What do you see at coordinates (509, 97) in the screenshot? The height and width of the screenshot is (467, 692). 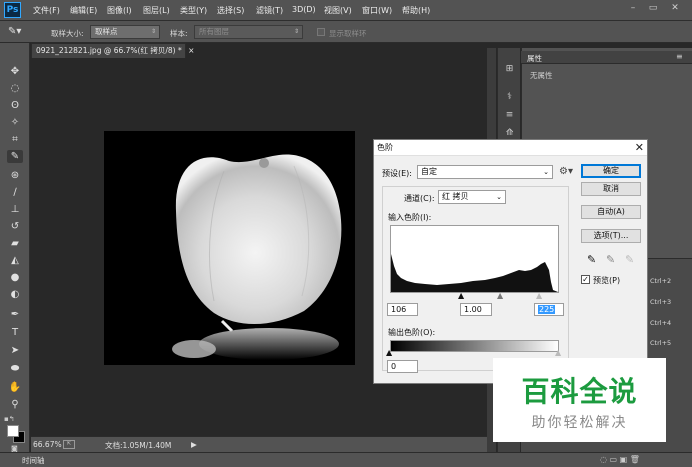 I see `adjust-panel-icon: ⚕` at bounding box center [509, 97].